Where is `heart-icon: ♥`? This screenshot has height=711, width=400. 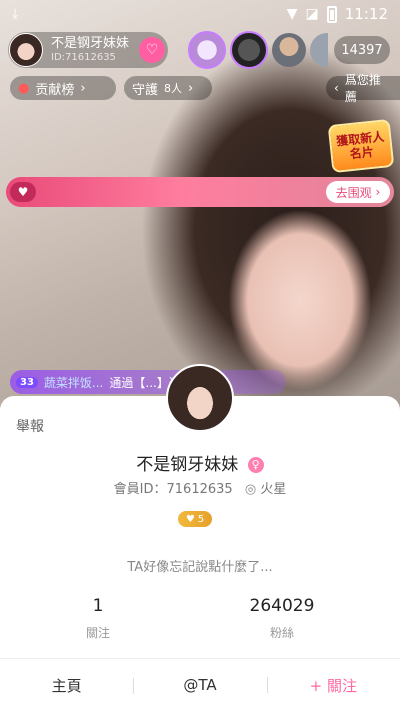
heart-icon: ♥ is located at coordinates (190, 519).